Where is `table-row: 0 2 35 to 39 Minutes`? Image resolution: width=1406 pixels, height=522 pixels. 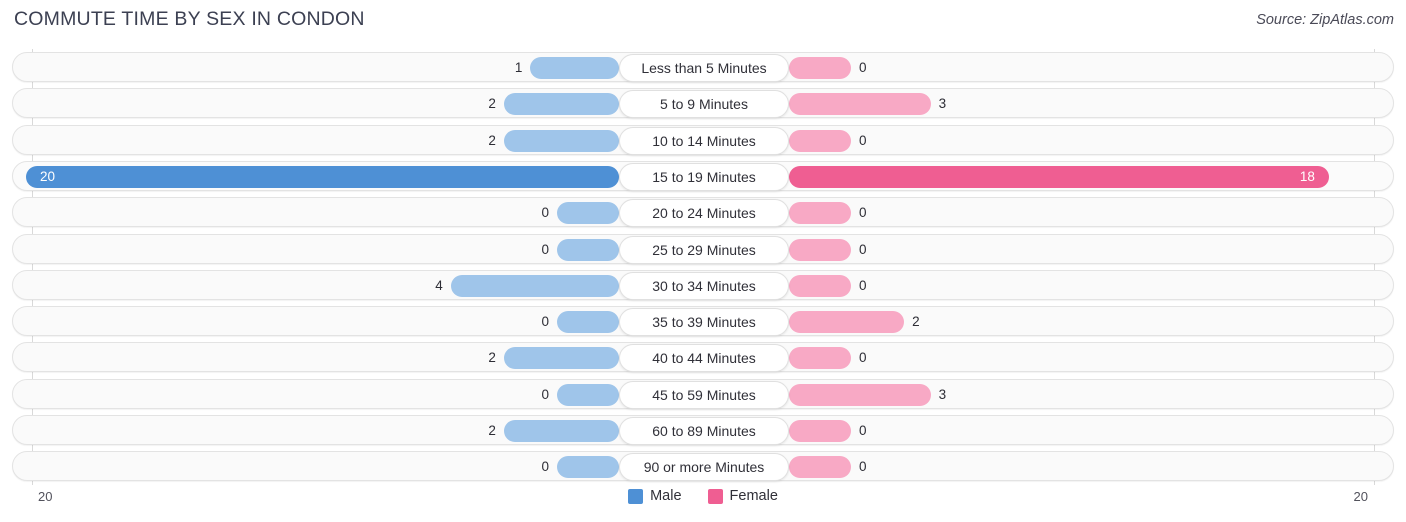
table-row: 0 2 35 to 39 Minutes is located at coordinates (703, 321).